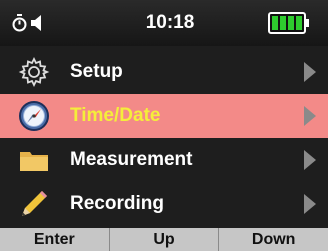 The width and height of the screenshot is (328, 251). Describe the element at coordinates (34, 72) in the screenshot. I see `gear-icon` at that location.